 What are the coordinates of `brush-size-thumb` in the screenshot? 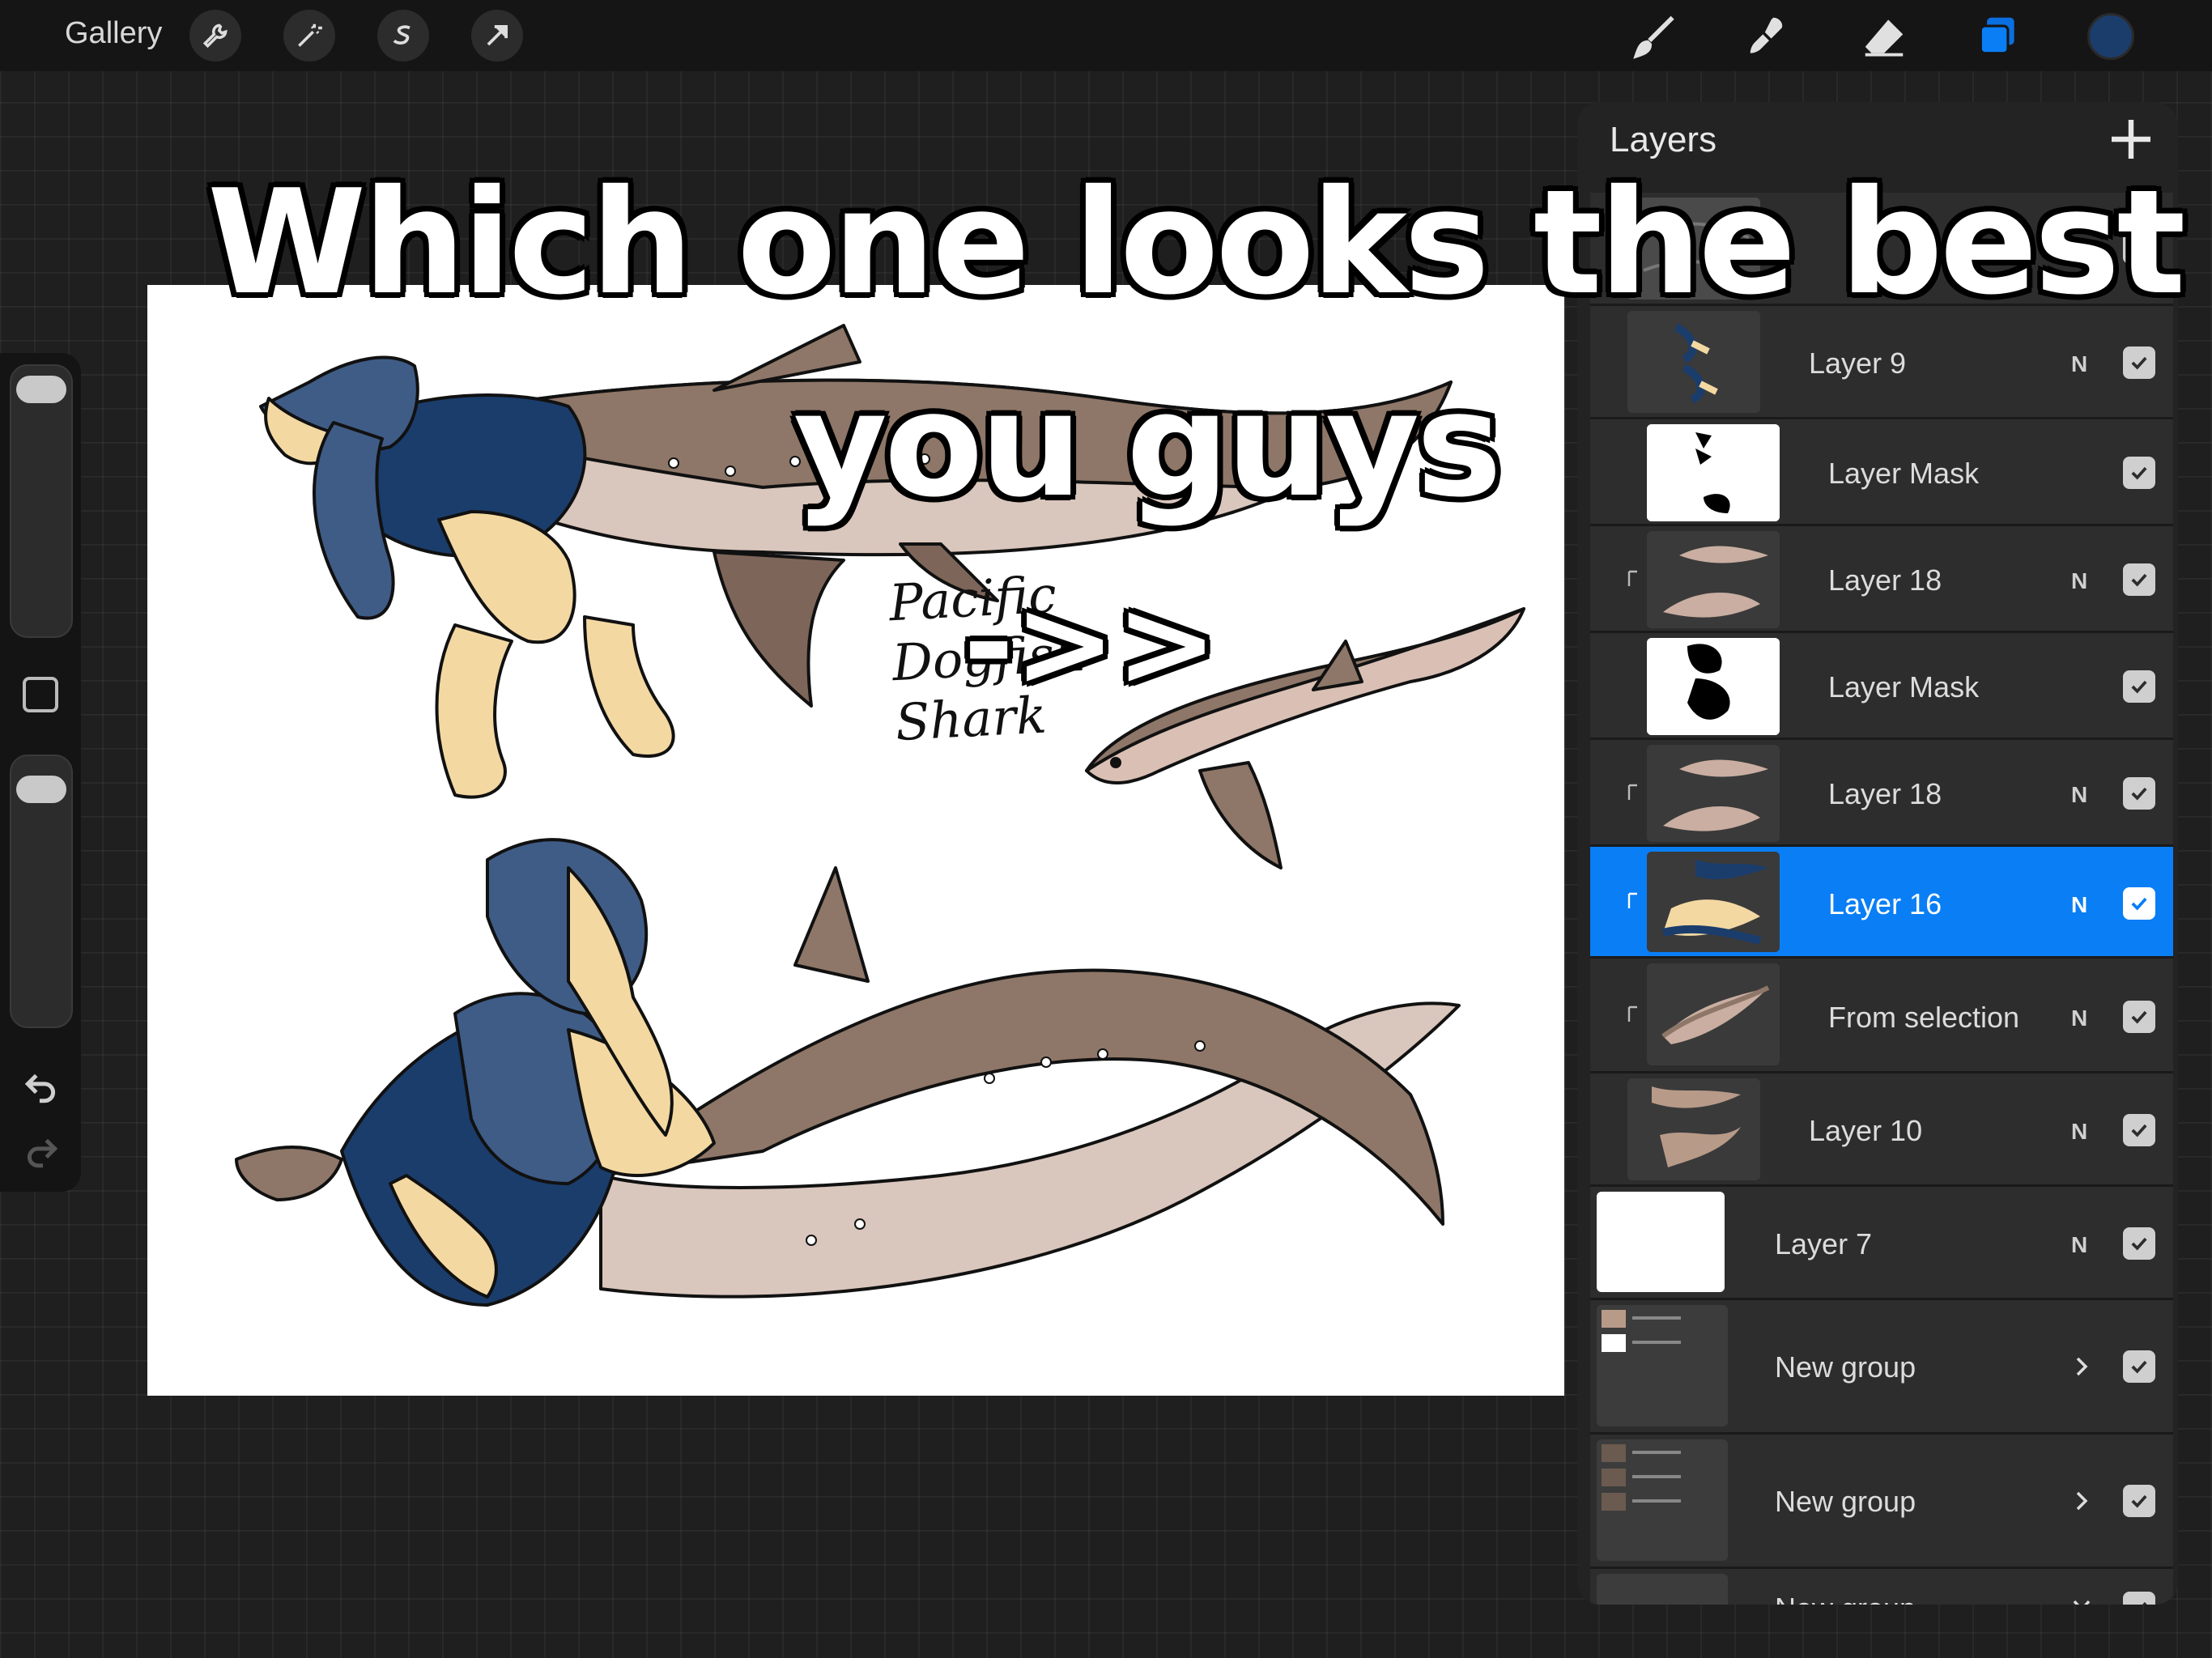 It's located at (41, 389).